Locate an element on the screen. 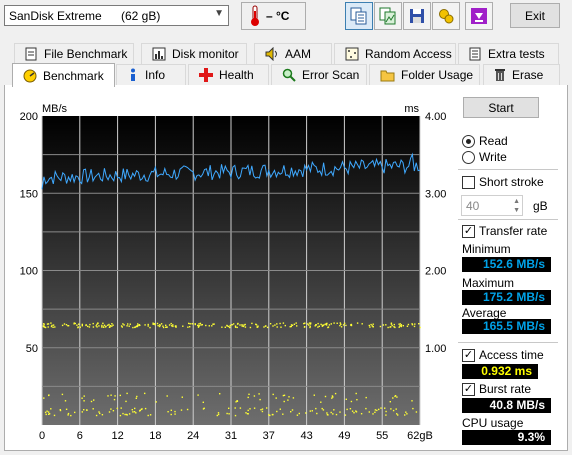  y-axis-left-unit: MB/s is located at coordinates (55, 109).